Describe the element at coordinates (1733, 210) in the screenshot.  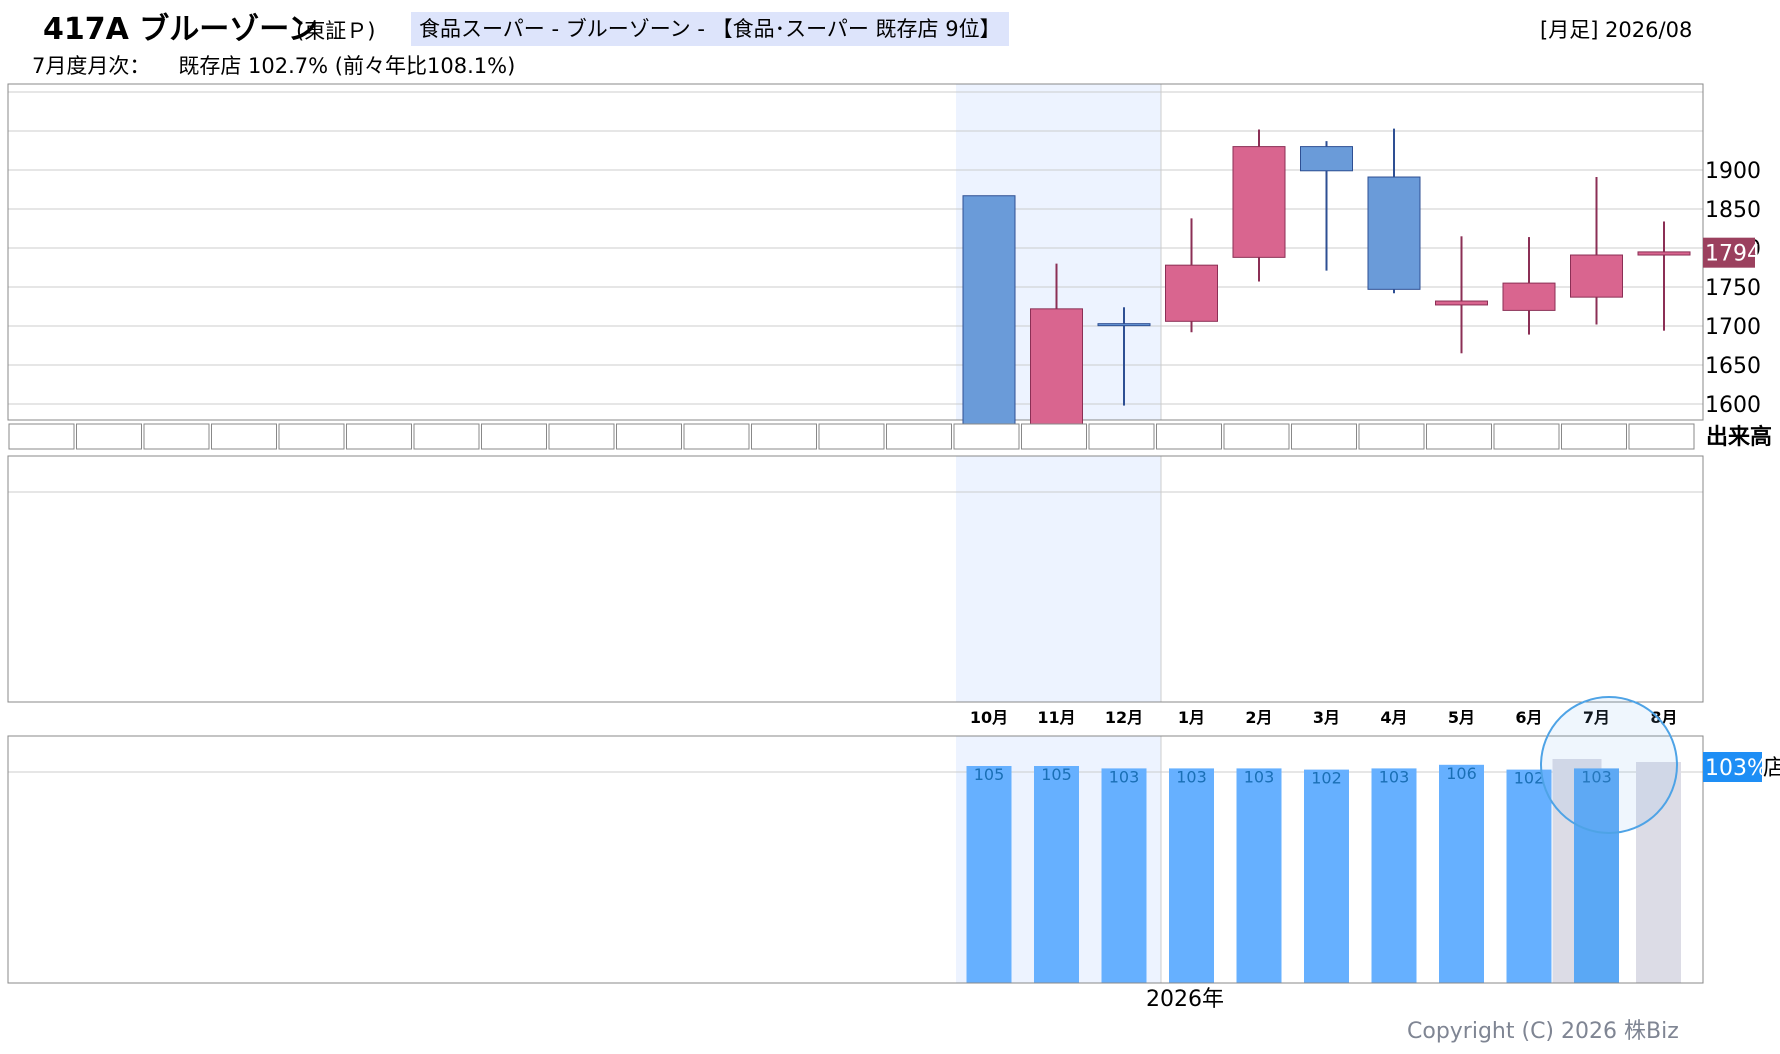
I see `price-tick-label: 1850` at that location.